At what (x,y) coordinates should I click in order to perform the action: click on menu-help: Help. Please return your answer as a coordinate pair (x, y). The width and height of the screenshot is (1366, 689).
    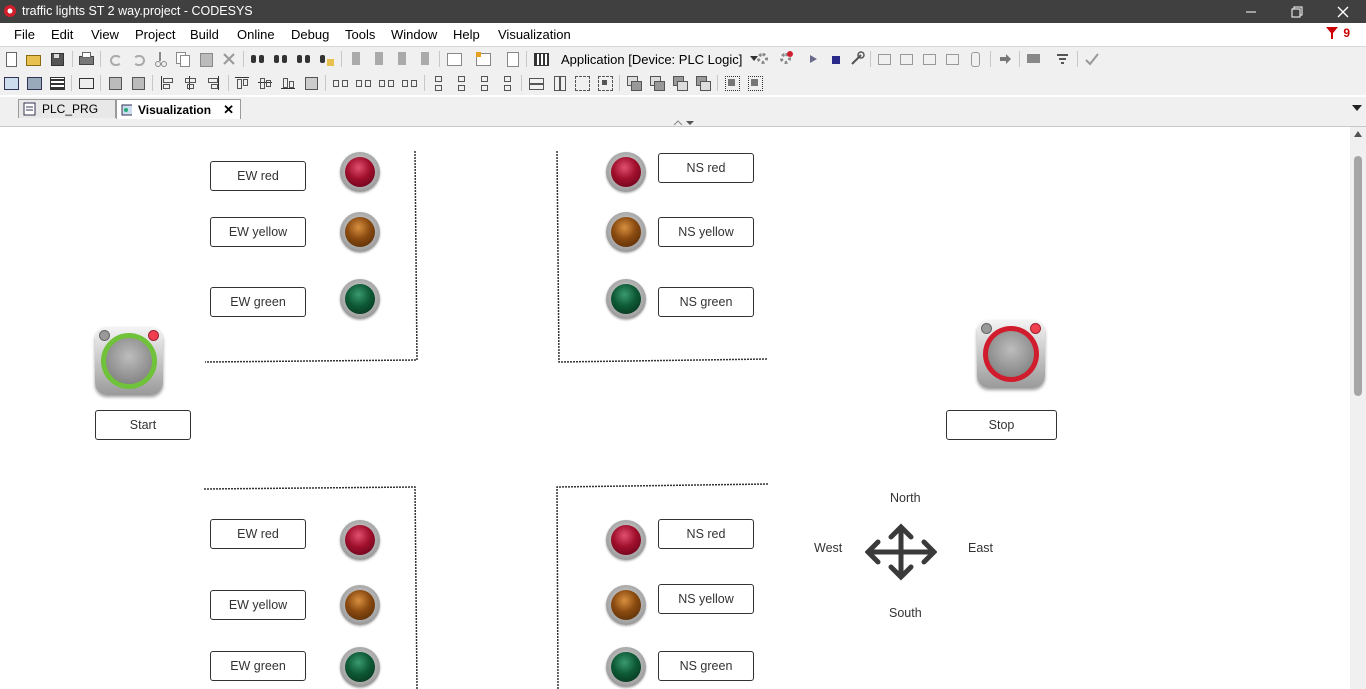
    Looking at the image, I should click on (466, 34).